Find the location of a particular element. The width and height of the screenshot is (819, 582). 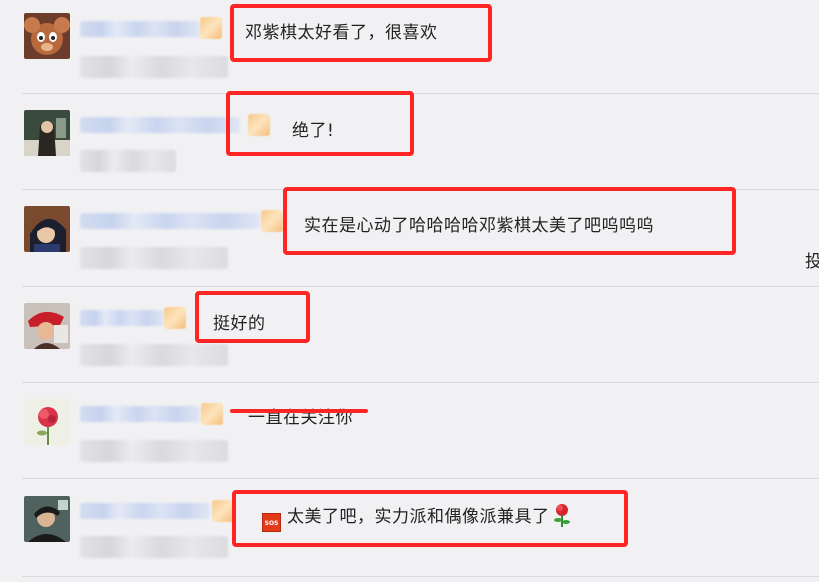

side-panel-text: 投 is located at coordinates (812, 262).